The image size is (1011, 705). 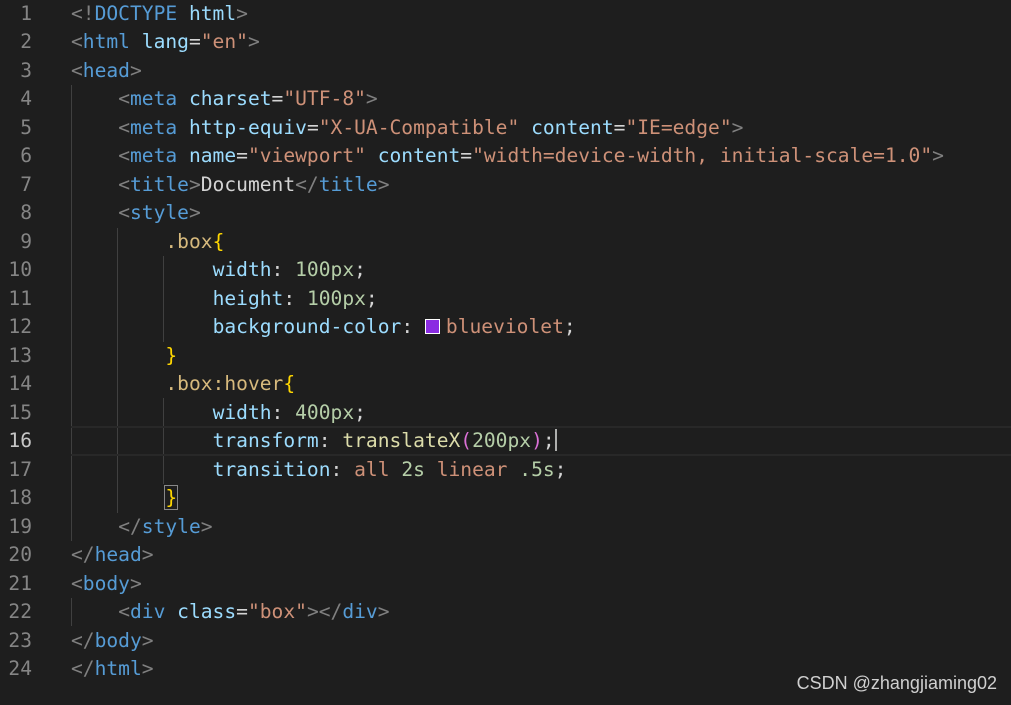 I want to click on line-number: 13, so click(x=20, y=355).